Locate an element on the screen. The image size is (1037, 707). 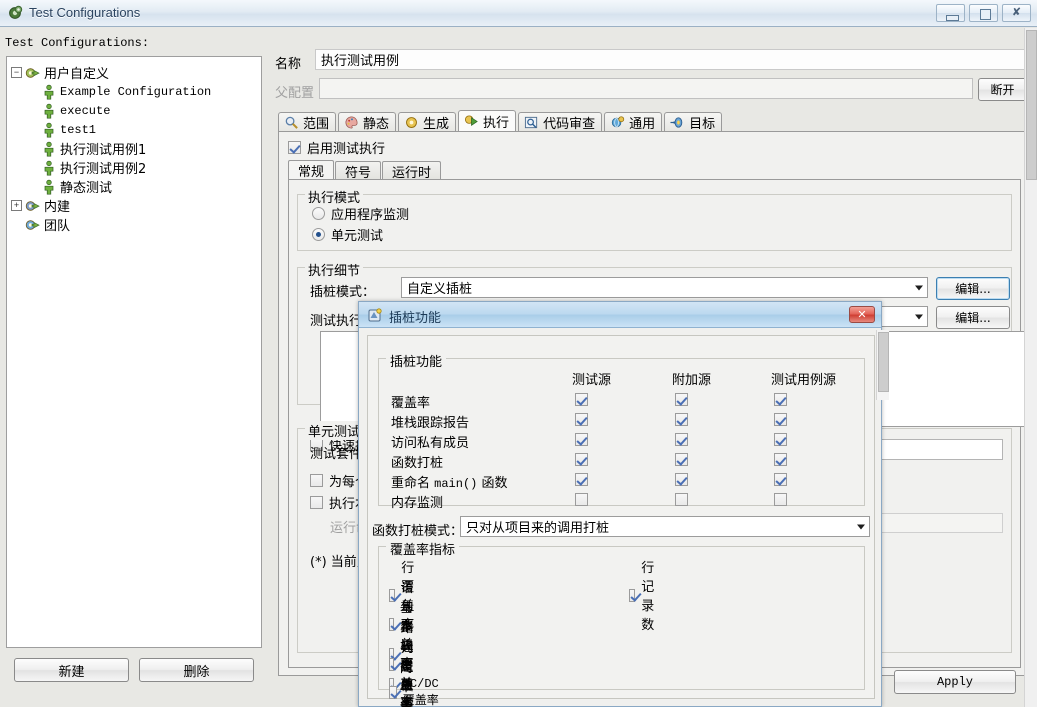
stub-checkbox-r4-c2 is located at coordinates (780, 479).